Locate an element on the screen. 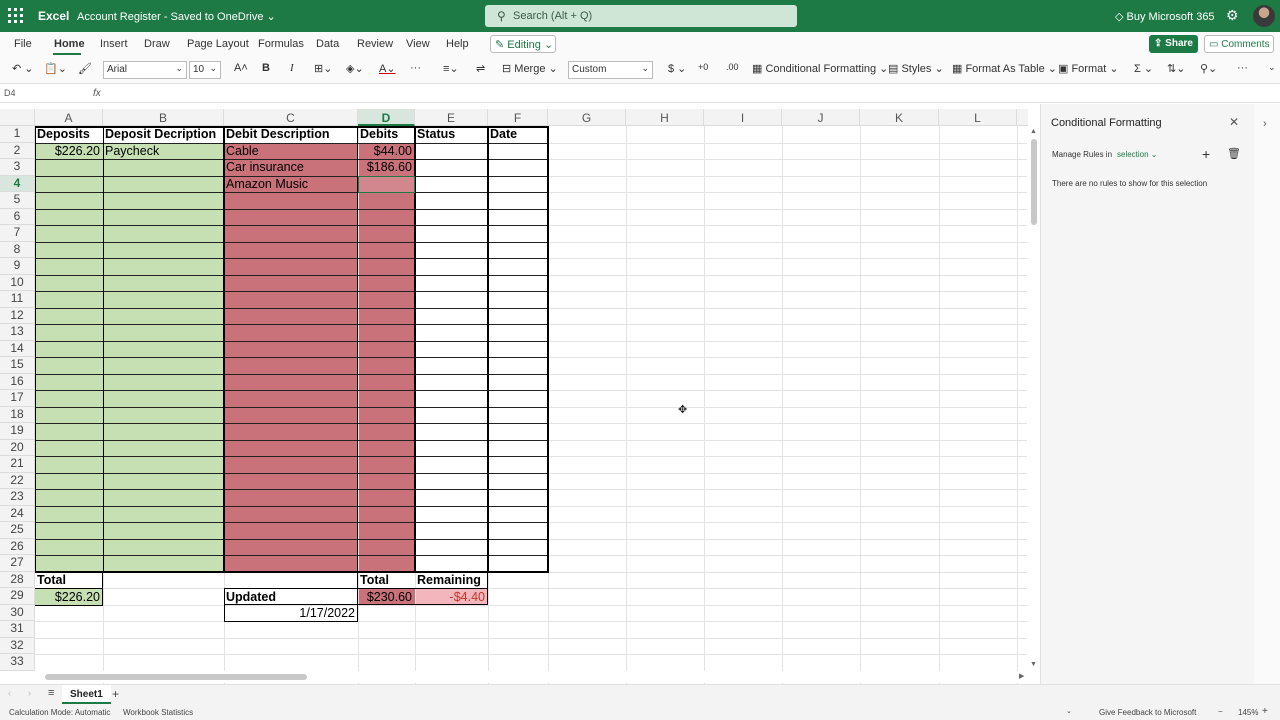 The image size is (1280, 720). column-header-h: H is located at coordinates (665, 117).